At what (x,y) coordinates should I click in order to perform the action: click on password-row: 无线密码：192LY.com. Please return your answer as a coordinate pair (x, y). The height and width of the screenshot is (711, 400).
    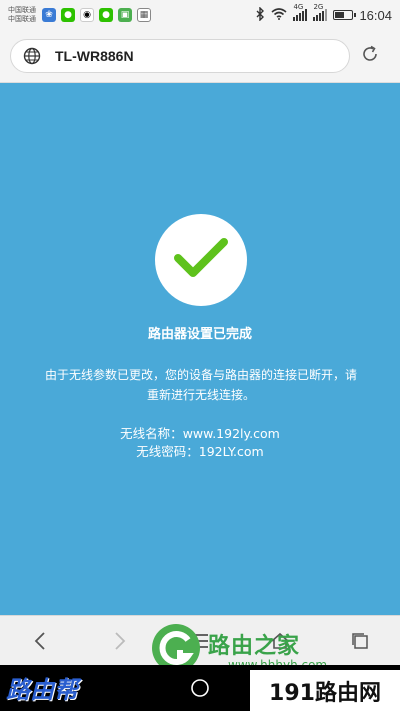
    Looking at the image, I should click on (200, 452).